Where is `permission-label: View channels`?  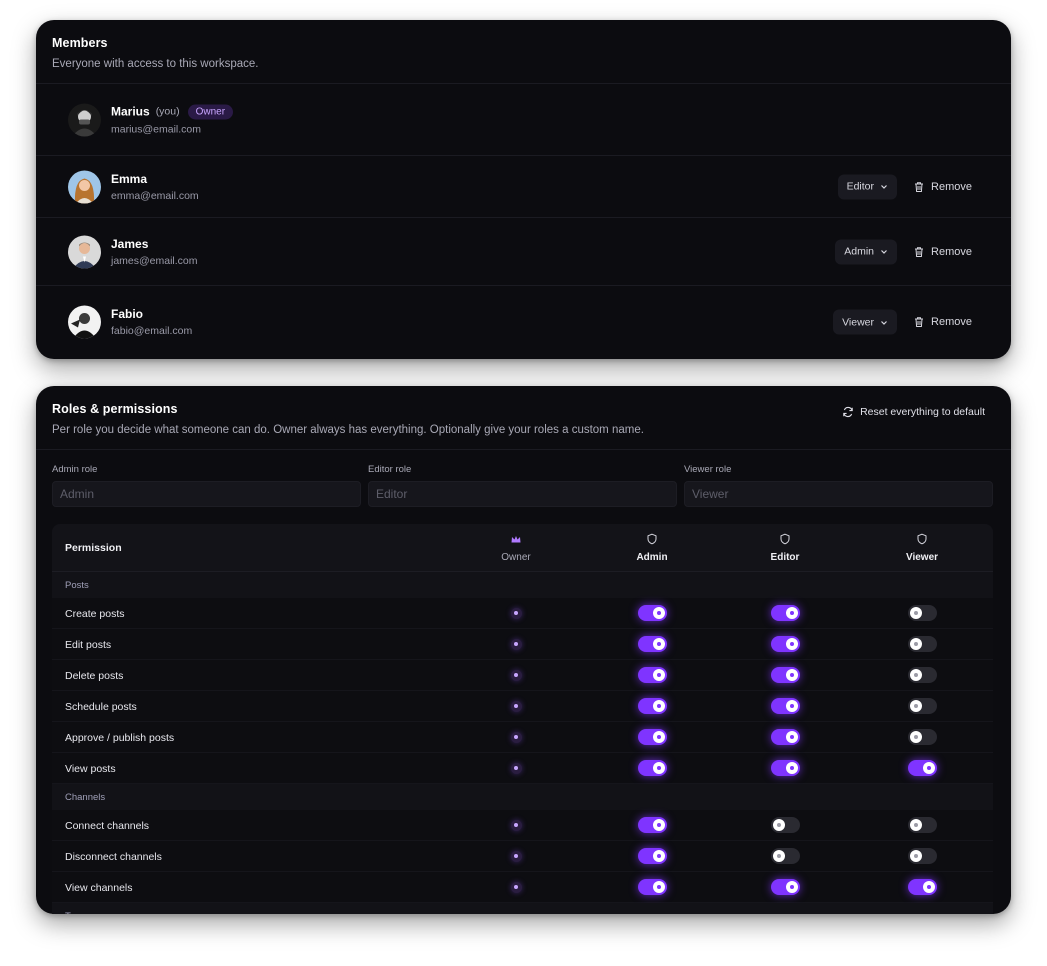
permission-label: View channels is located at coordinates (99, 888).